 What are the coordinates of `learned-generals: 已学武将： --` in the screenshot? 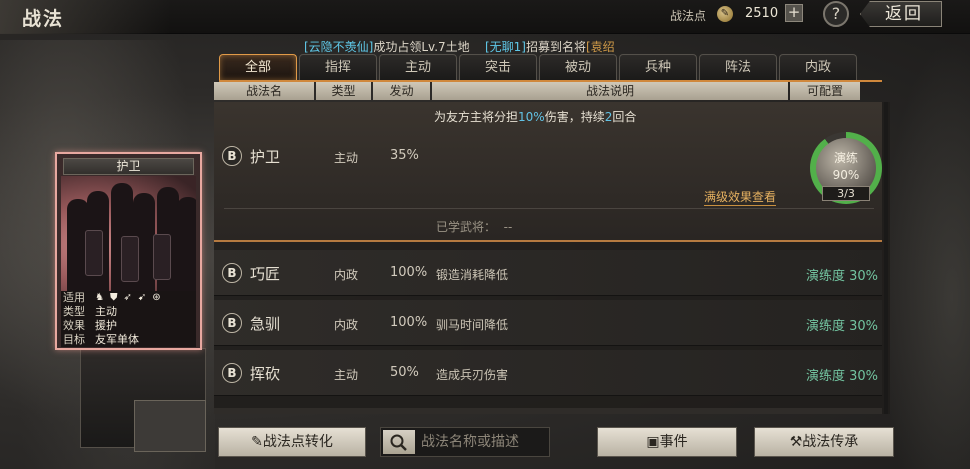 It's located at (474, 226).